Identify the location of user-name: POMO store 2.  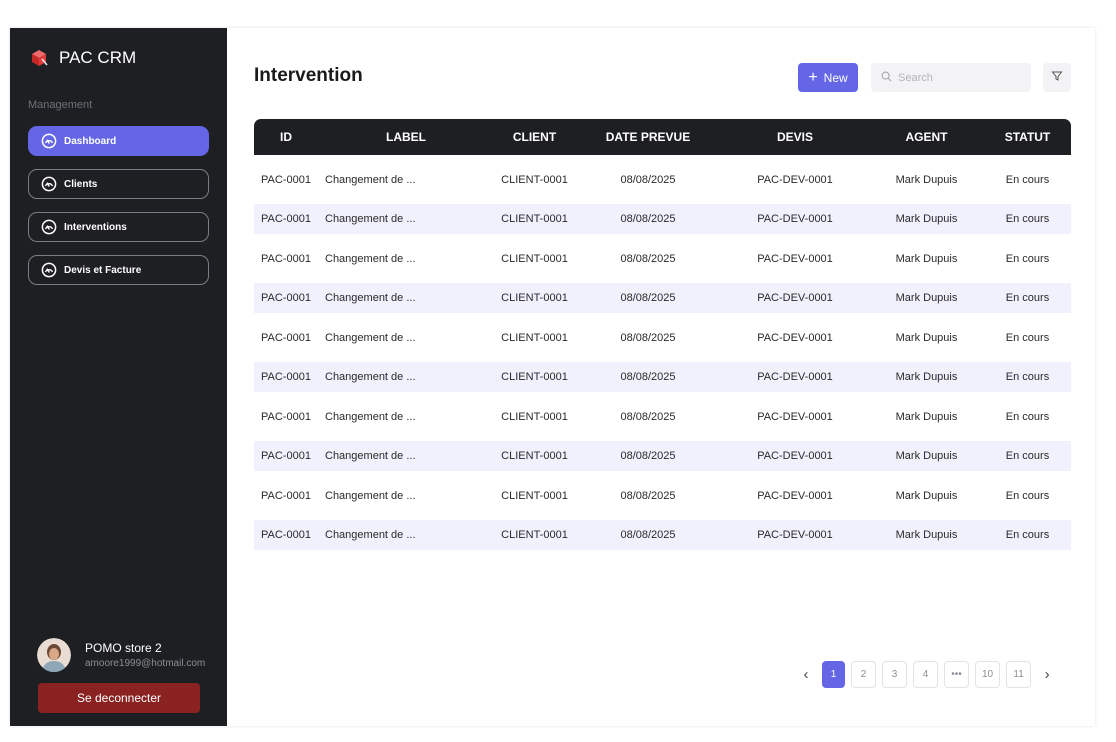
(123, 648).